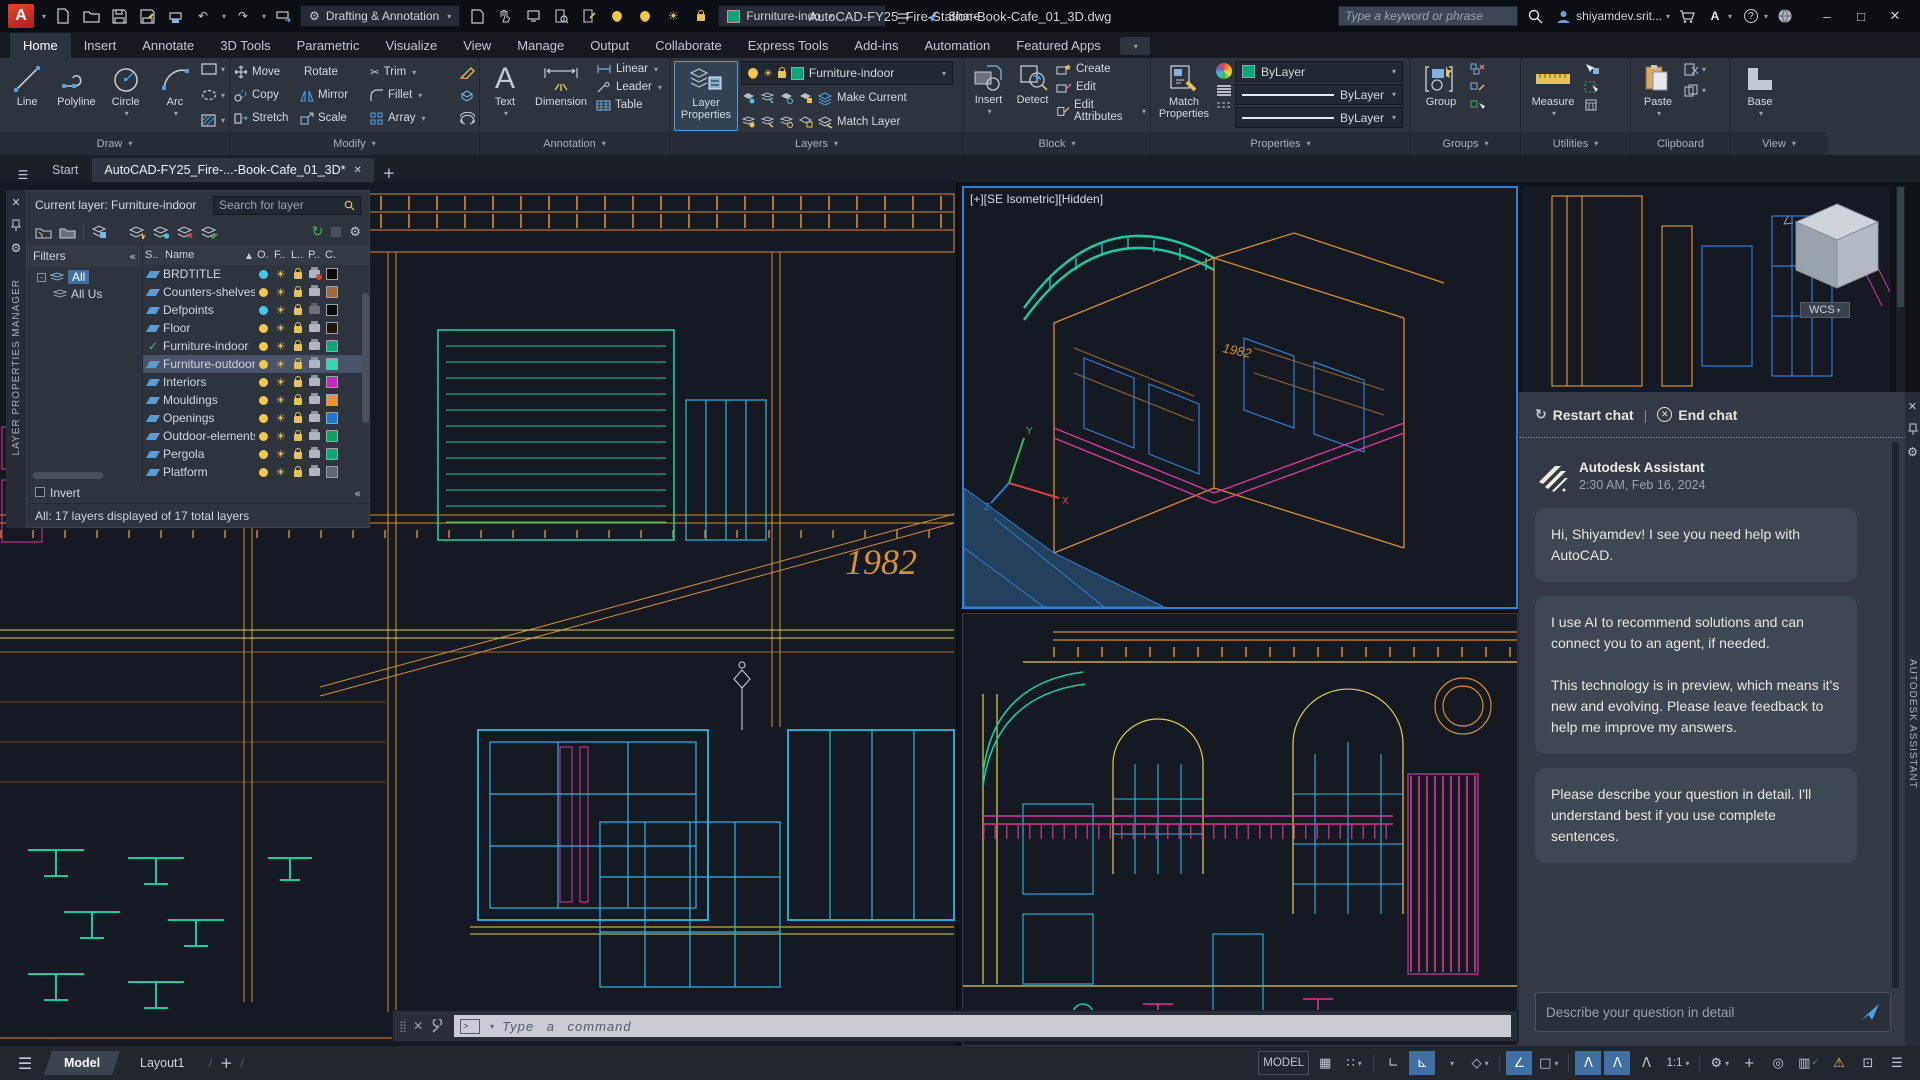 Image resolution: width=1920 pixels, height=1080 pixels. Describe the element at coordinates (1101, 69) in the screenshot. I see `create-block-button: Create` at that location.